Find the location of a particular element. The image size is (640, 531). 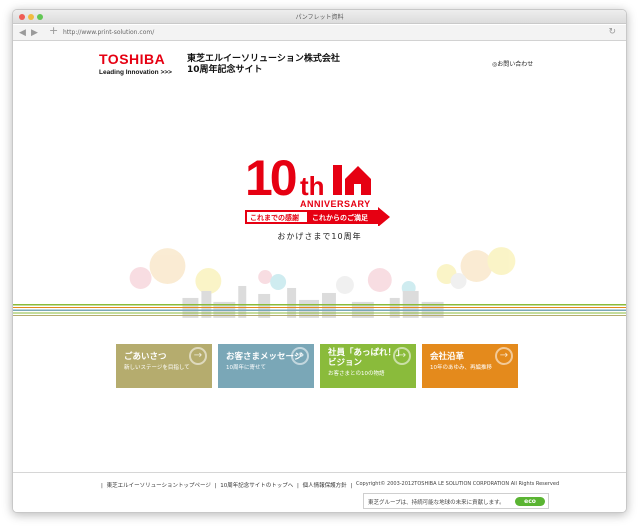

footer-link-company-top: 東芝エルイーソリューショントップページ is located at coordinates (159, 486).